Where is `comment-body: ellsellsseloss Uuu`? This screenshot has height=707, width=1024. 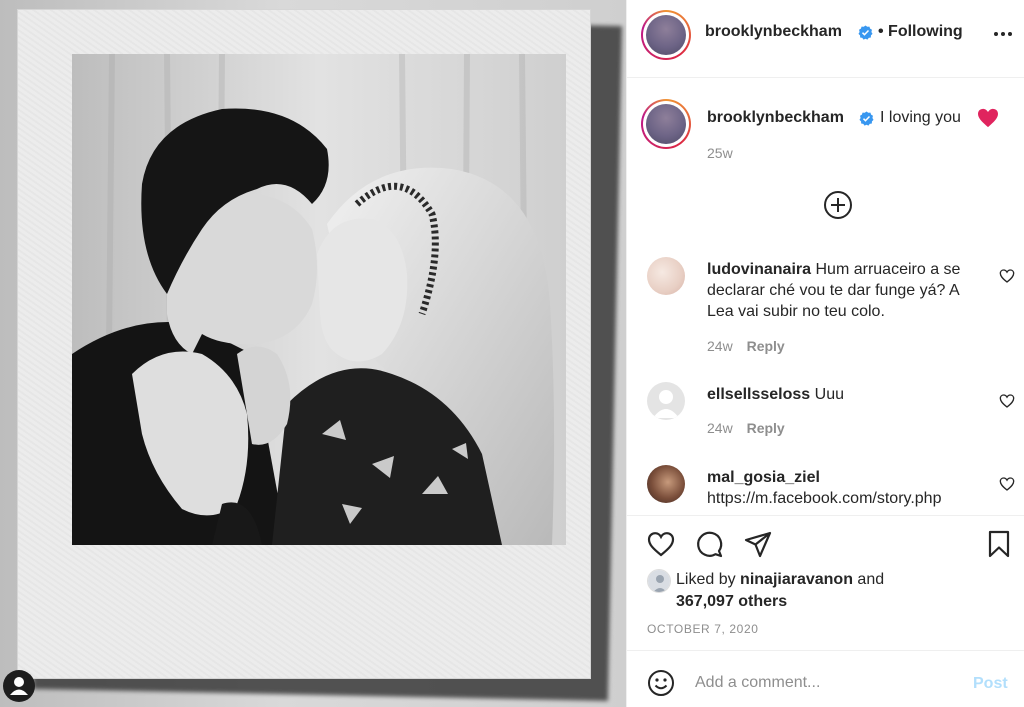
comment-body: ellsellsseloss Uuu is located at coordinates (847, 394).